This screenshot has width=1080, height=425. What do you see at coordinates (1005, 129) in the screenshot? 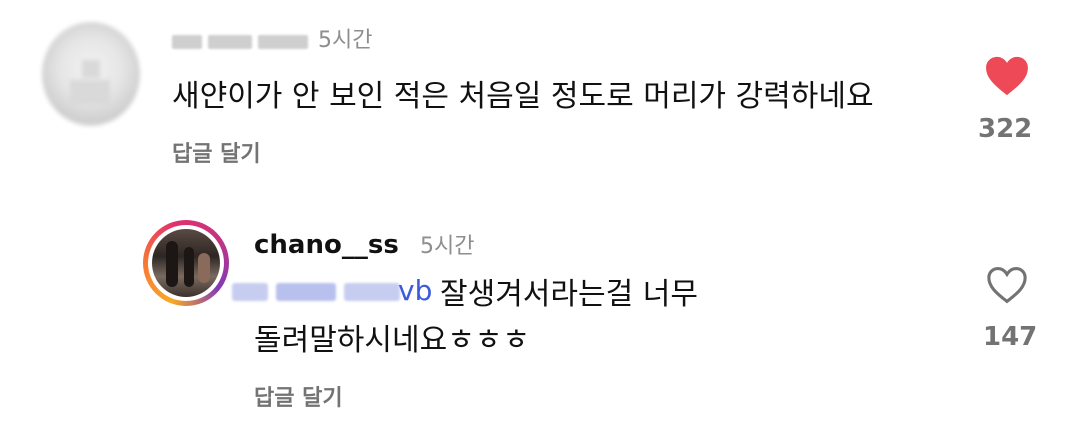
I see `like-count: 322` at bounding box center [1005, 129].